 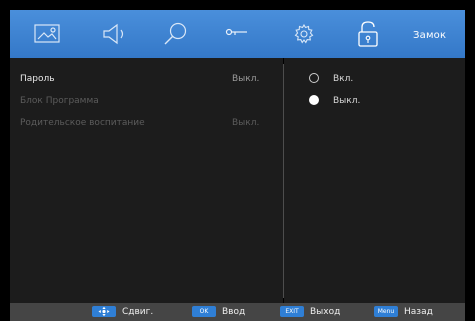 I want to click on hint-exit: EXIT Выход, so click(x=320, y=312).